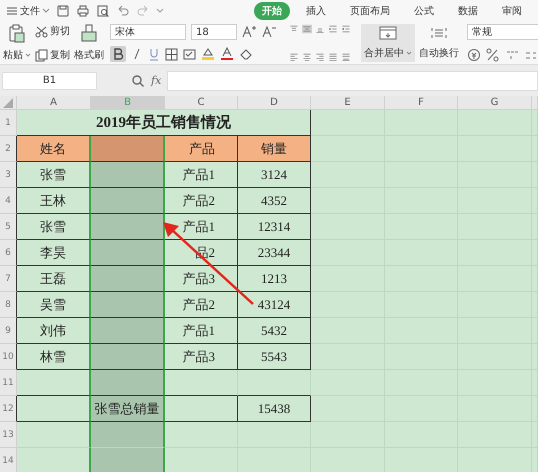  Describe the element at coordinates (352, 80) in the screenshot. I see `formula-input` at that location.